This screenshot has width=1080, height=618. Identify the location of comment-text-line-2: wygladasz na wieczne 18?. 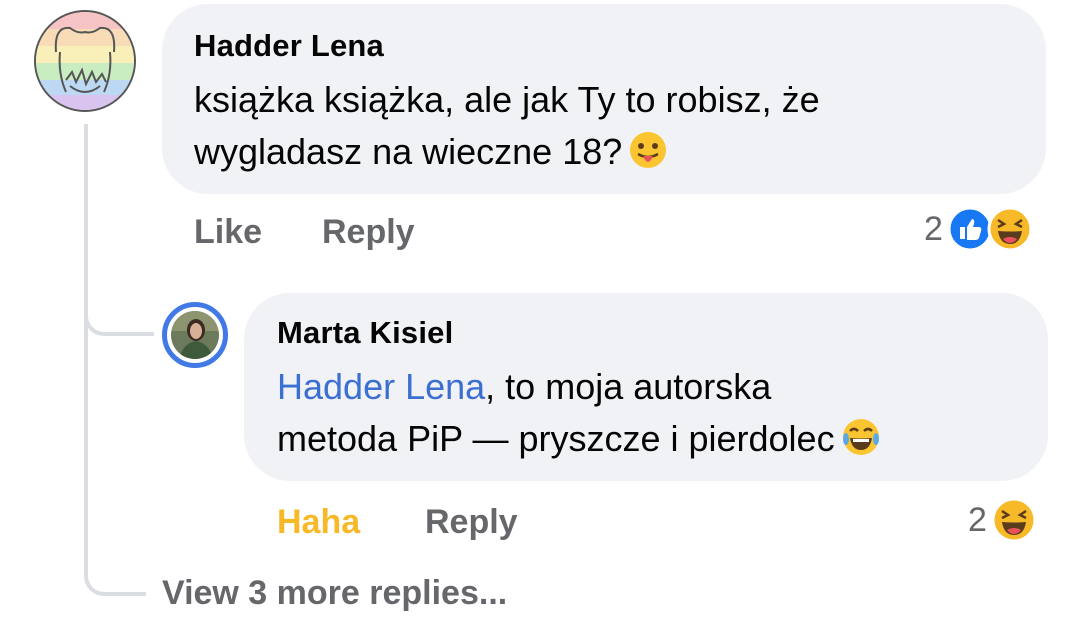
(408, 151).